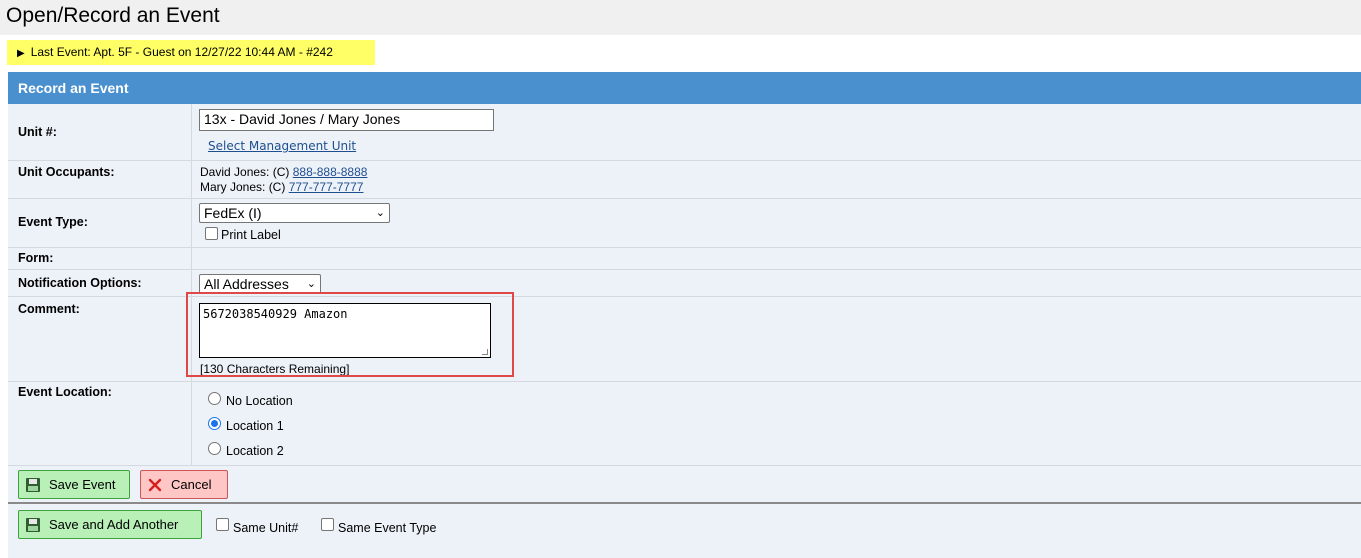 Image resolution: width=1361 pixels, height=558 pixels. I want to click on radio-label: No Location, so click(259, 401).